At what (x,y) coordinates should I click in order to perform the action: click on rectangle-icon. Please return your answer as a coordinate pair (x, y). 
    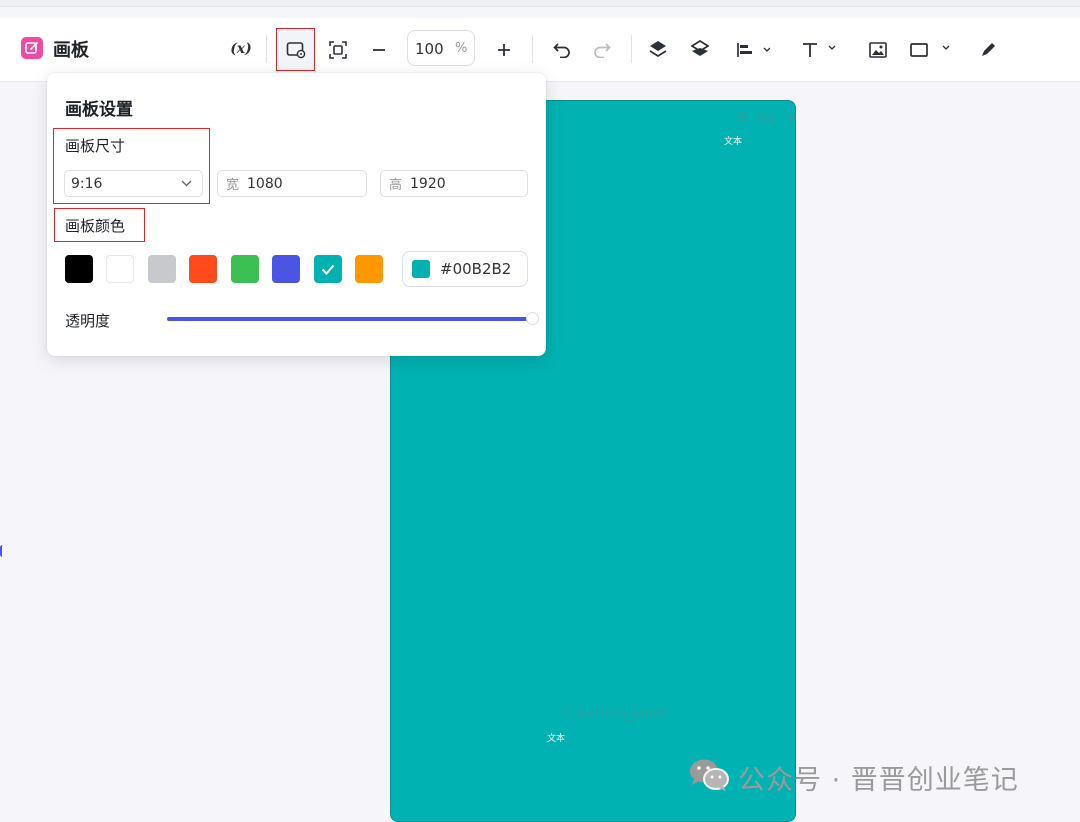
    Looking at the image, I should click on (930, 50).